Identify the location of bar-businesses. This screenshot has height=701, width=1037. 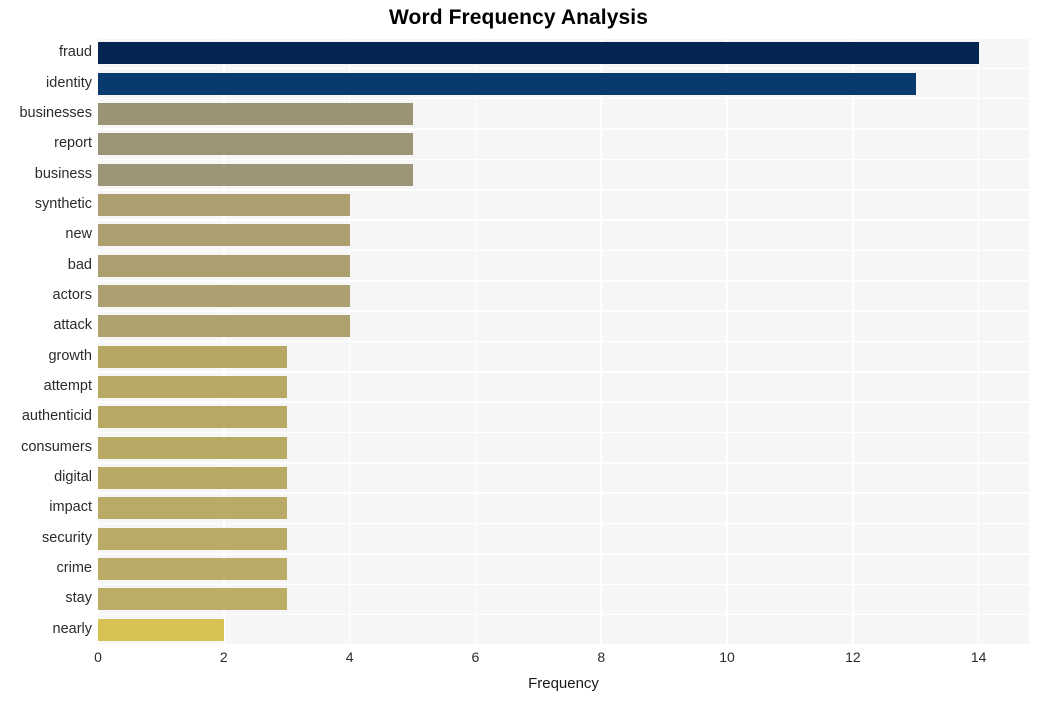
(255, 113).